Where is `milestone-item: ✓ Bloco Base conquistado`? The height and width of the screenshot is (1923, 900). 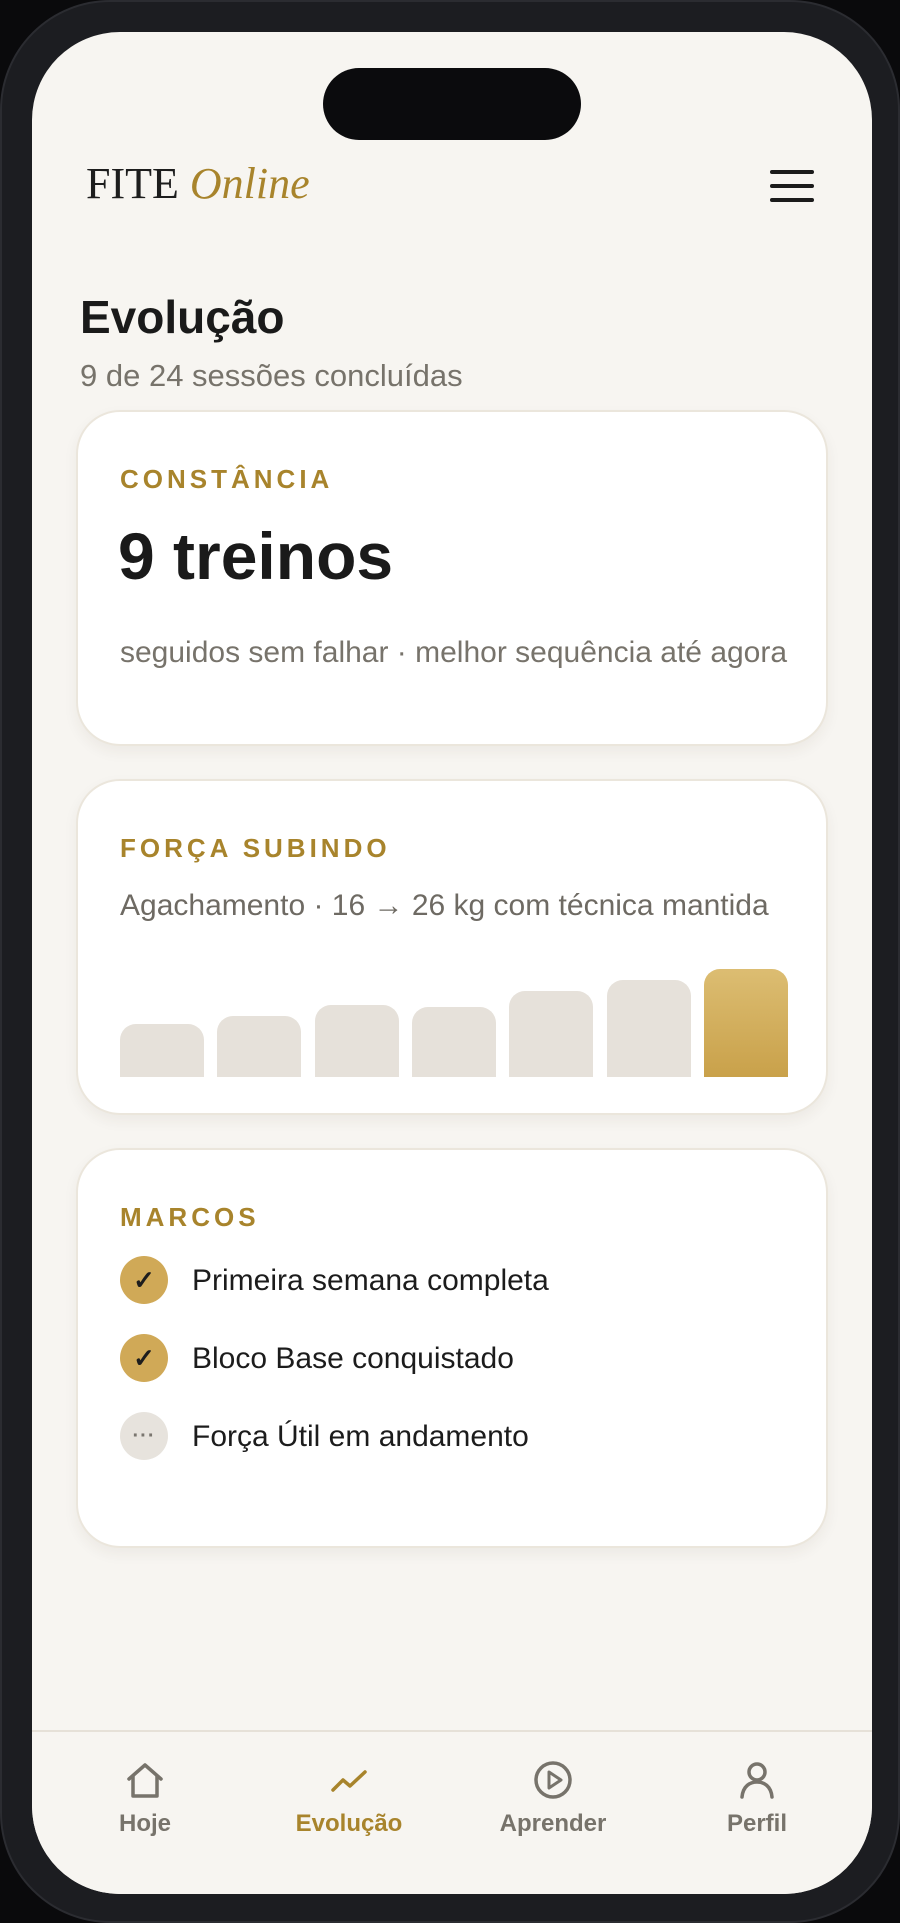
milestone-item: ✓ Bloco Base conquistado is located at coordinates (450, 1358).